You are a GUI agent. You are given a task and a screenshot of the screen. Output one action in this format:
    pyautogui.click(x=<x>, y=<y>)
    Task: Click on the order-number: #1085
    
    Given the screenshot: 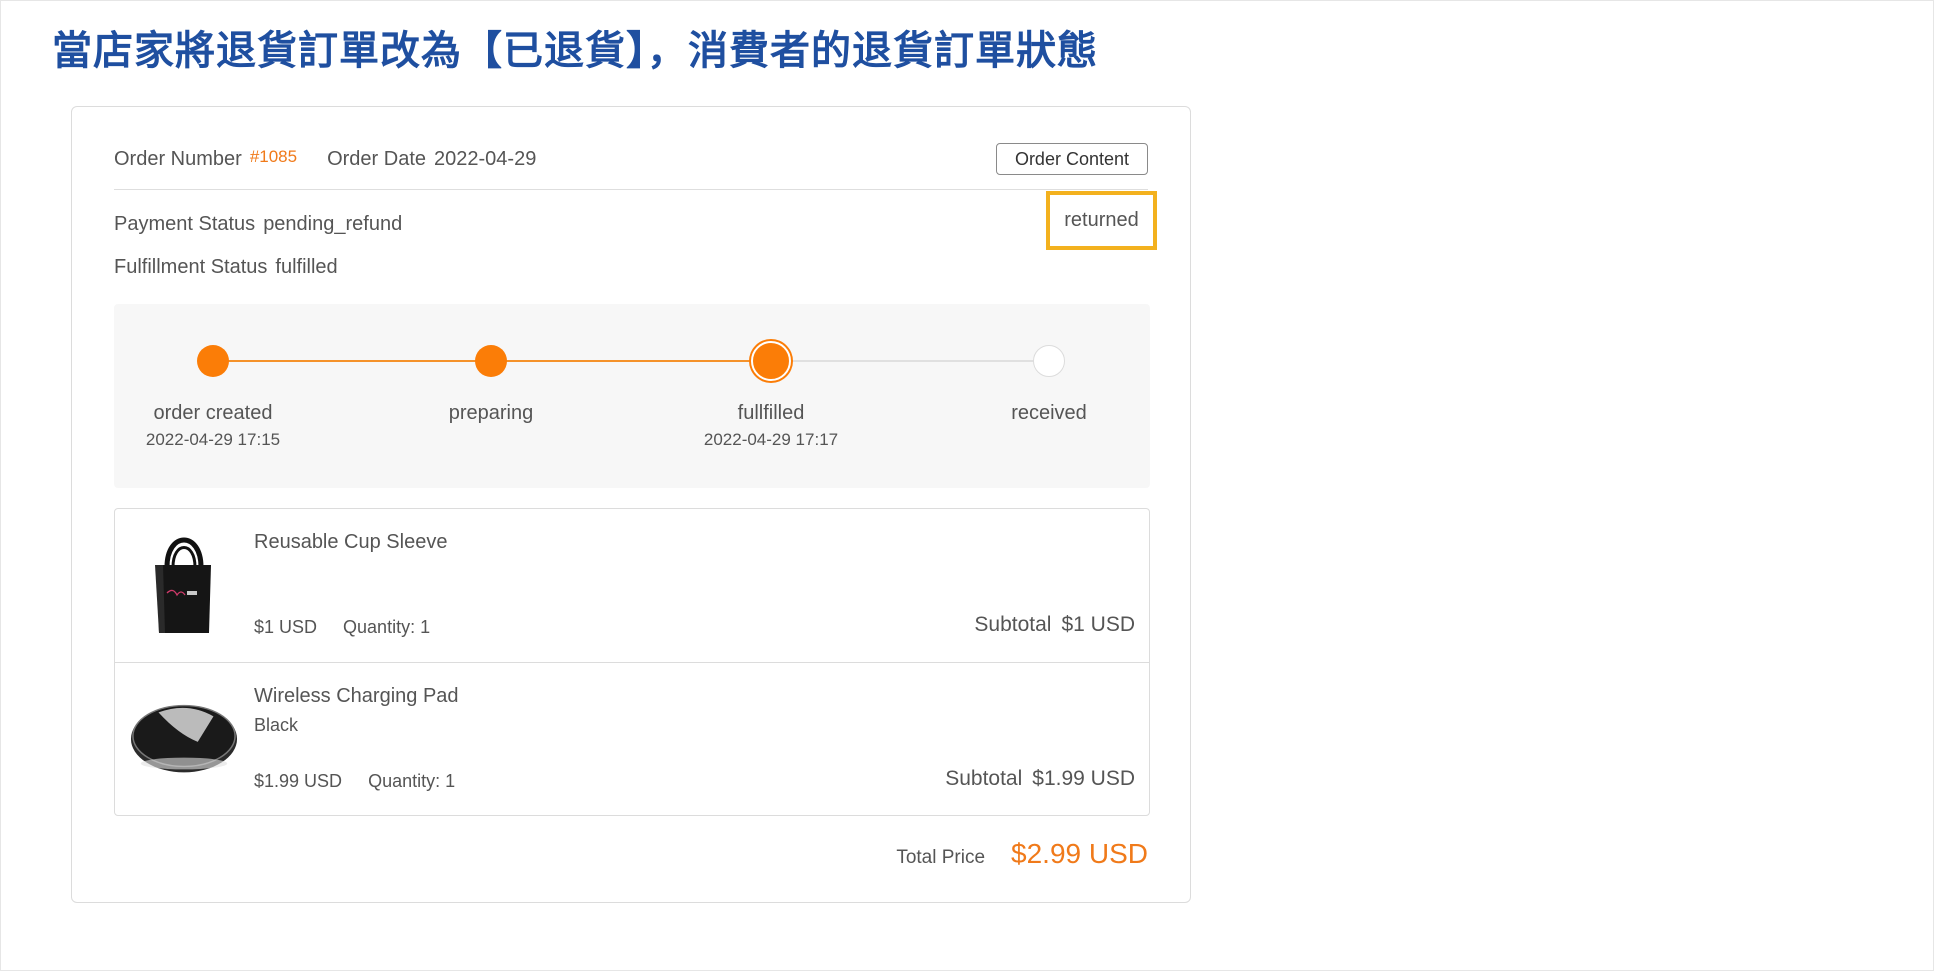 What is the action you would take?
    pyautogui.click(x=273, y=156)
    